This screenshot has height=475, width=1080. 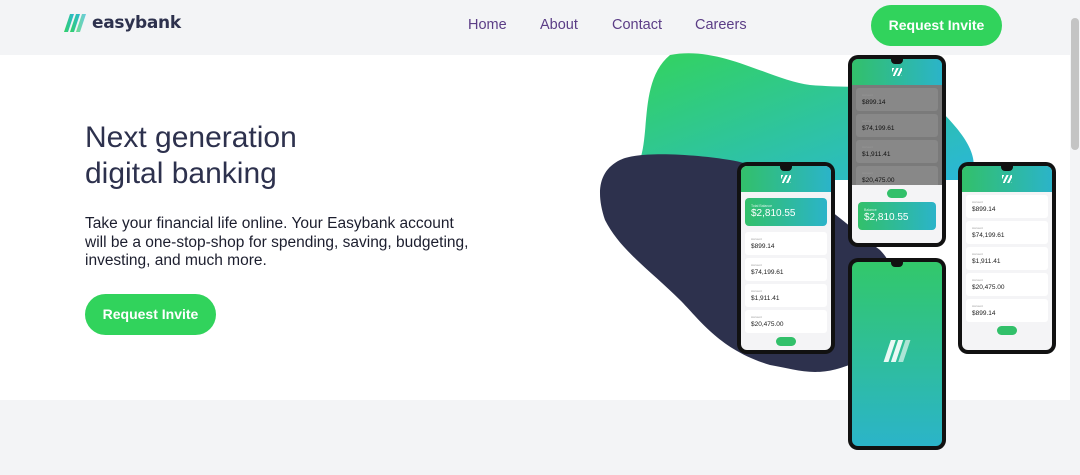 I want to click on phone-bottom, so click(x=897, y=354).